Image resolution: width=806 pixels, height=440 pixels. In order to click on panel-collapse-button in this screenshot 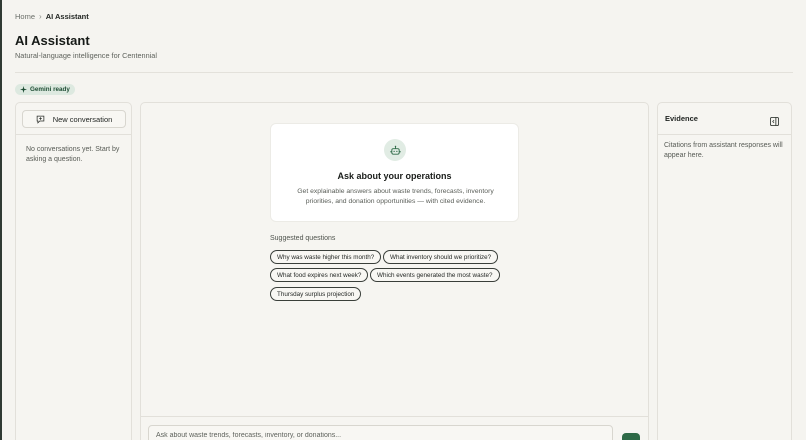, I will do `click(775, 119)`.